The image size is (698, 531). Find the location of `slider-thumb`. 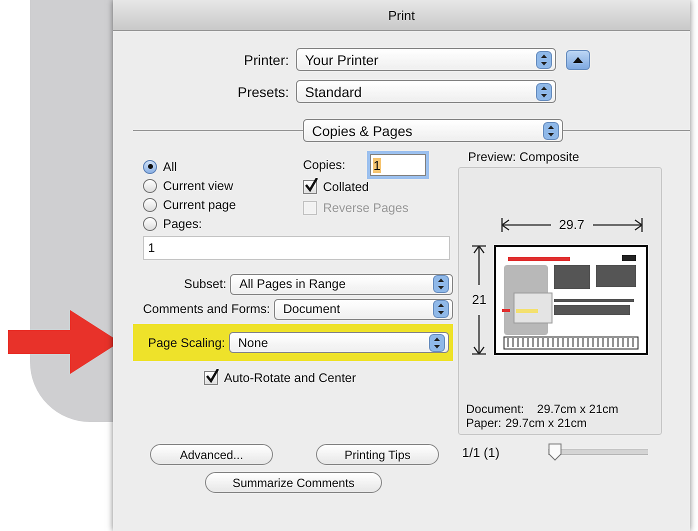

slider-thumb is located at coordinates (555, 452).